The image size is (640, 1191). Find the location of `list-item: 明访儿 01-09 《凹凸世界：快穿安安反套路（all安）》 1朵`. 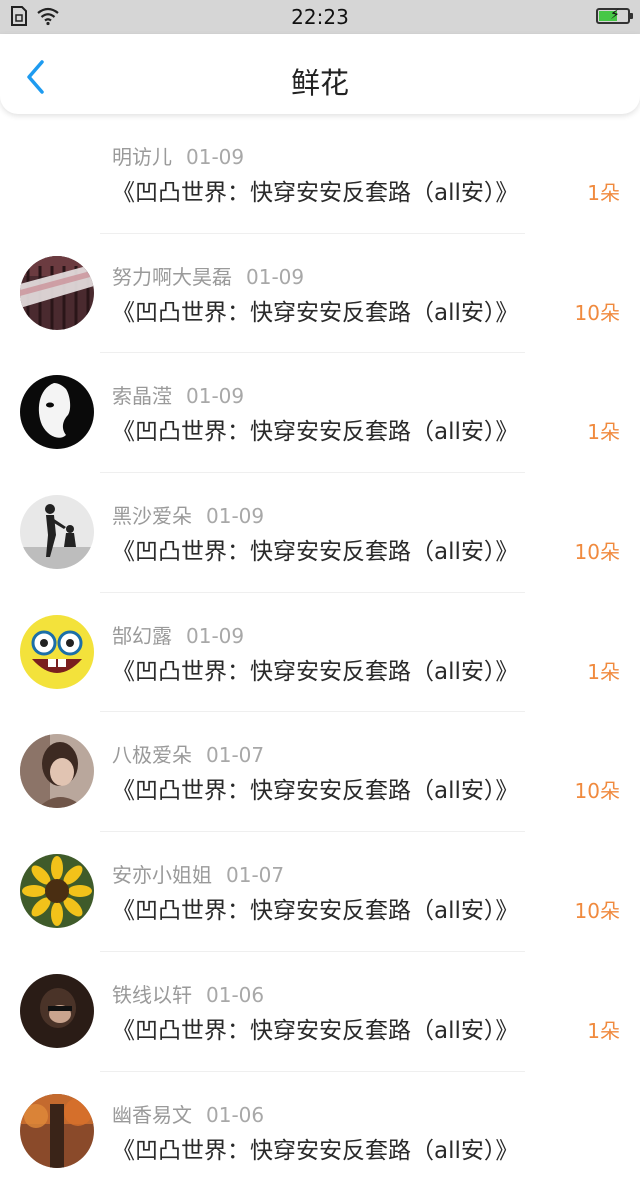

list-item: 明访儿 01-09 《凹凸世界：快穿安安反套路（all安）》 1朵 is located at coordinates (320, 174).